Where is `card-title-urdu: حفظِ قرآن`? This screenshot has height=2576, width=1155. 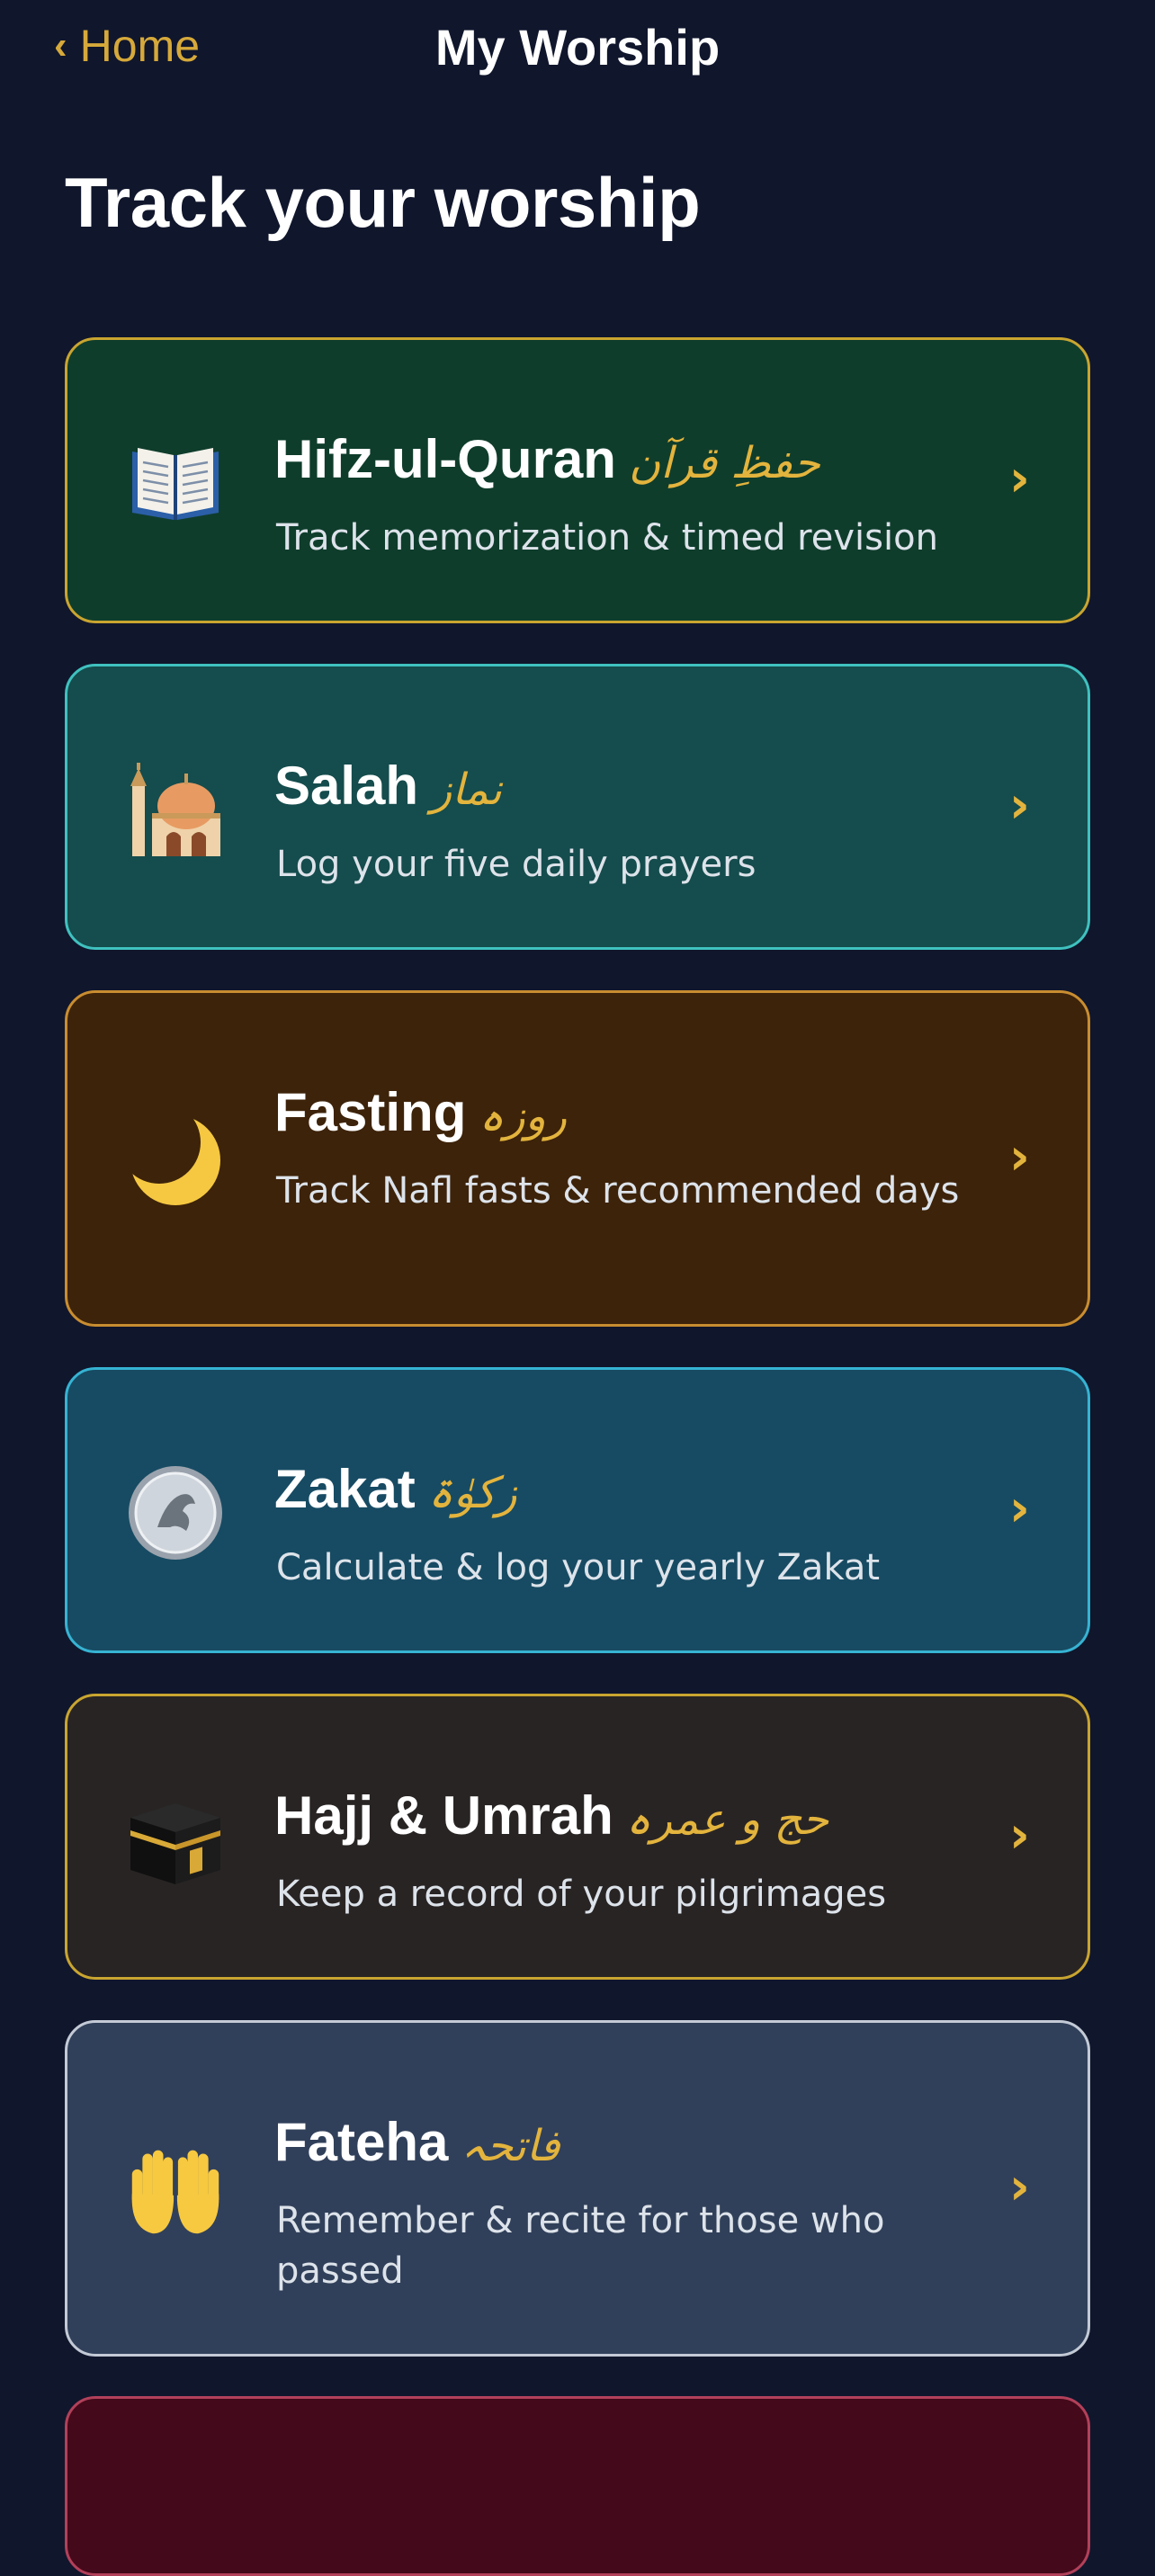
card-title-urdu: حفظِ قرآن is located at coordinates (724, 463).